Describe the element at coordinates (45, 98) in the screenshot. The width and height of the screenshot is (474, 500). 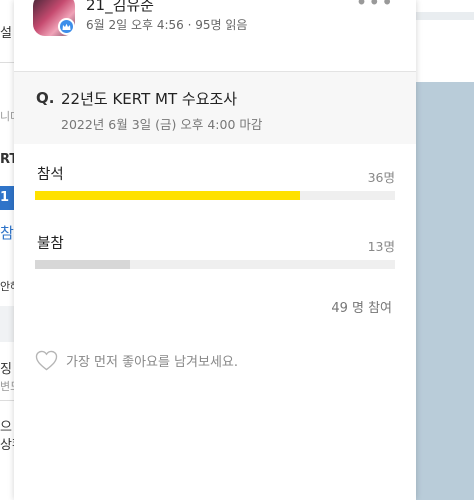
I see `question-mark-label: Q.` at that location.